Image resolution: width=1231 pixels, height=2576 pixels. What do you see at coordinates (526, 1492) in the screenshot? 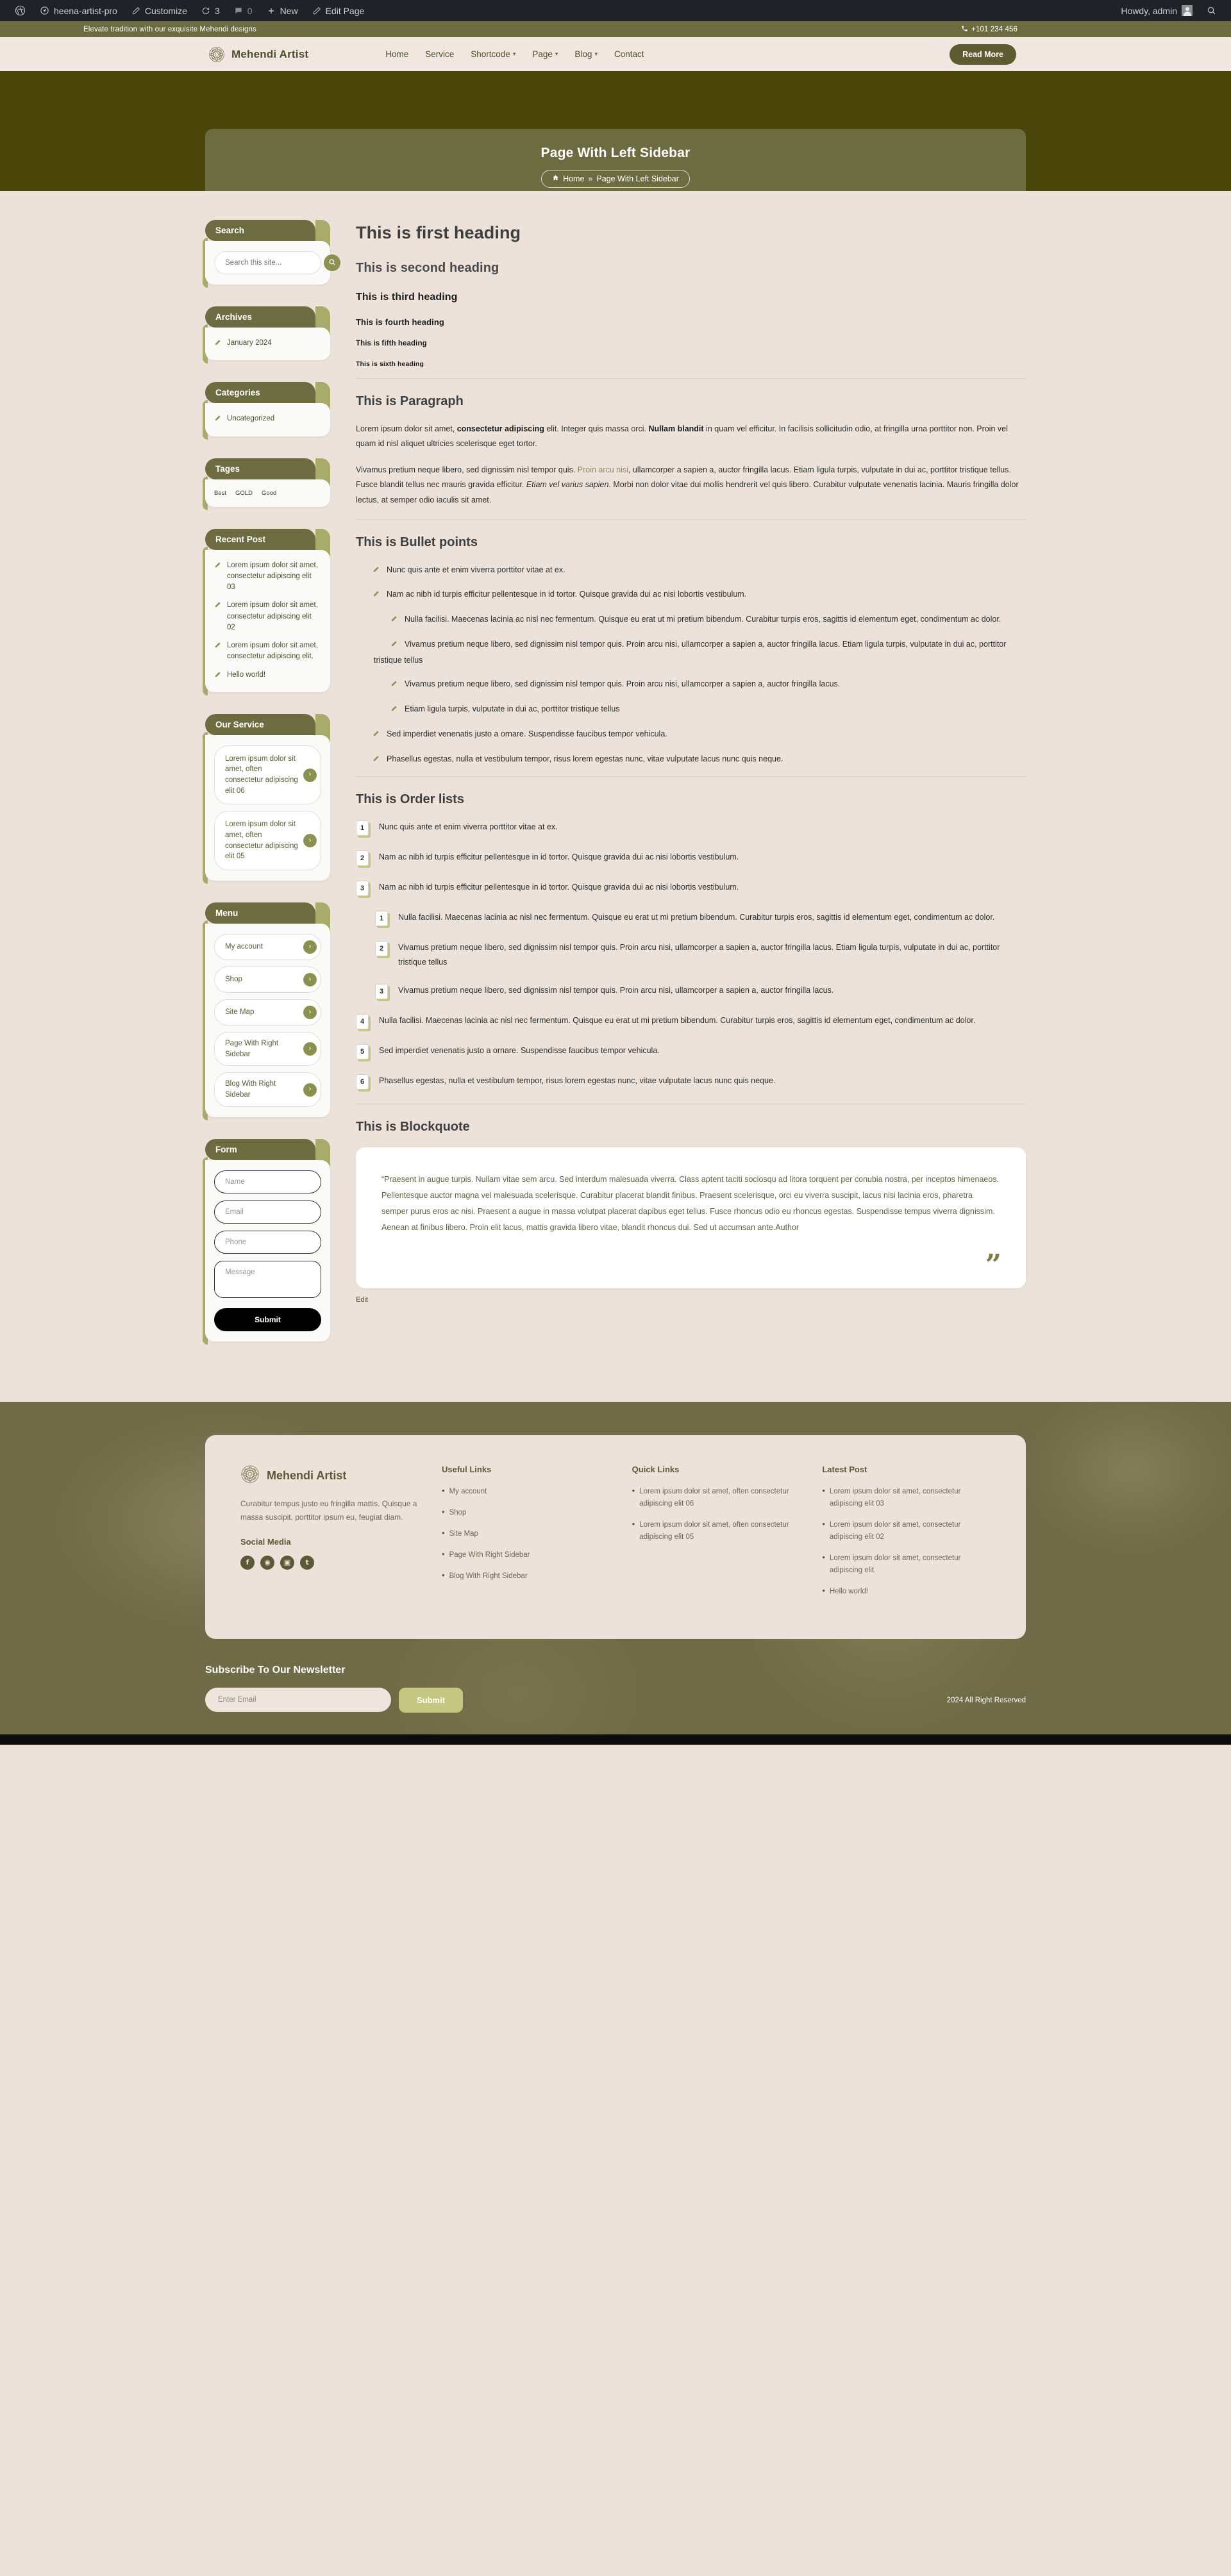
I see `list-item: • My account` at bounding box center [526, 1492].